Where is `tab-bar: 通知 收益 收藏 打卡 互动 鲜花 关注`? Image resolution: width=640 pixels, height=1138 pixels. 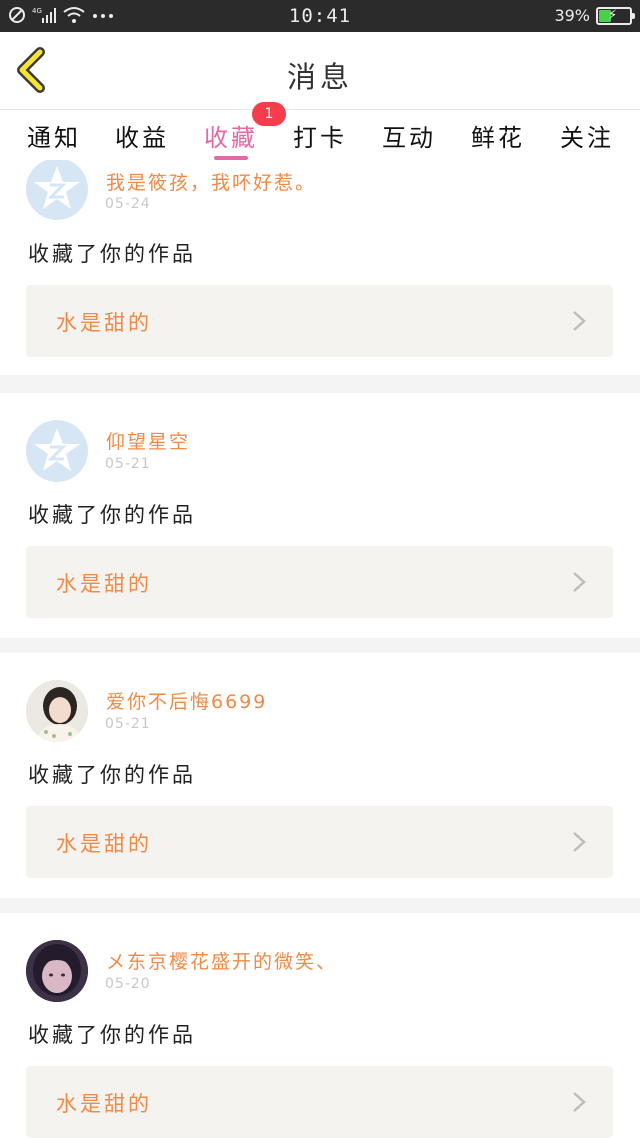 tab-bar: 通知 收益 收藏 打卡 互动 鲜花 关注 is located at coordinates (320, 135).